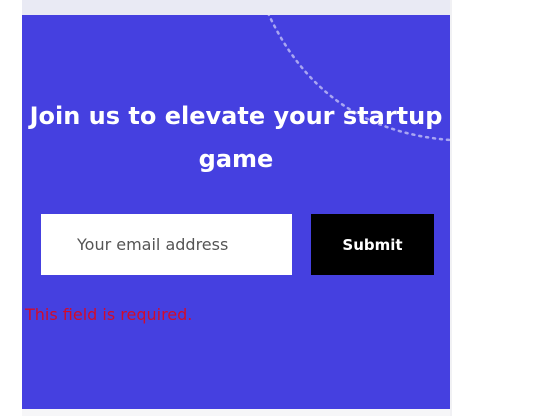  I want to click on left-gutter, so click(11, 208).